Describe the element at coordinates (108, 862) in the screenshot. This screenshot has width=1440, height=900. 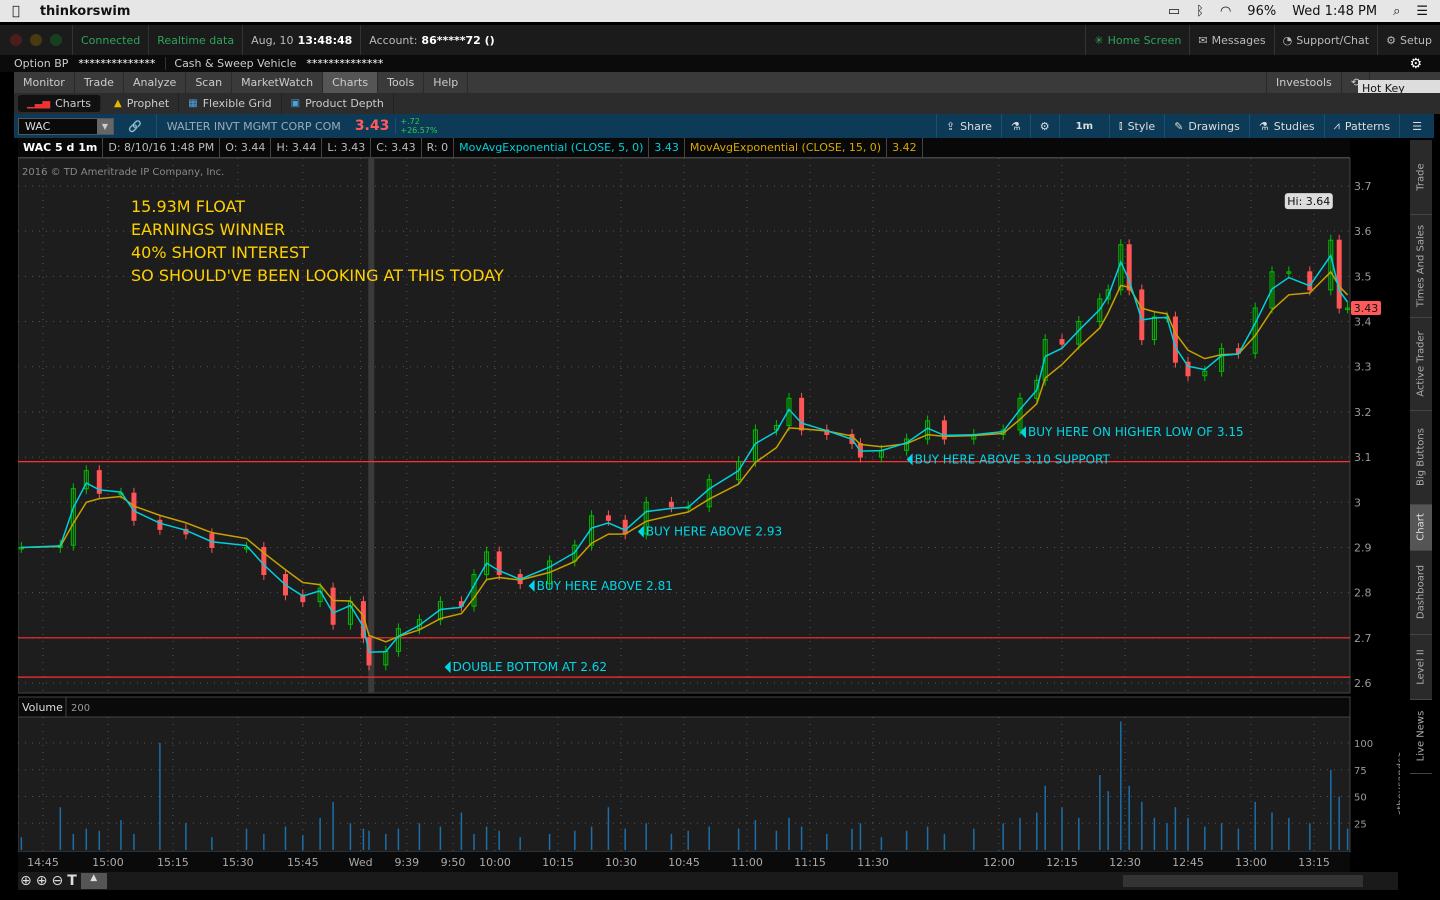
I see `x-tick-label: 15:00` at that location.